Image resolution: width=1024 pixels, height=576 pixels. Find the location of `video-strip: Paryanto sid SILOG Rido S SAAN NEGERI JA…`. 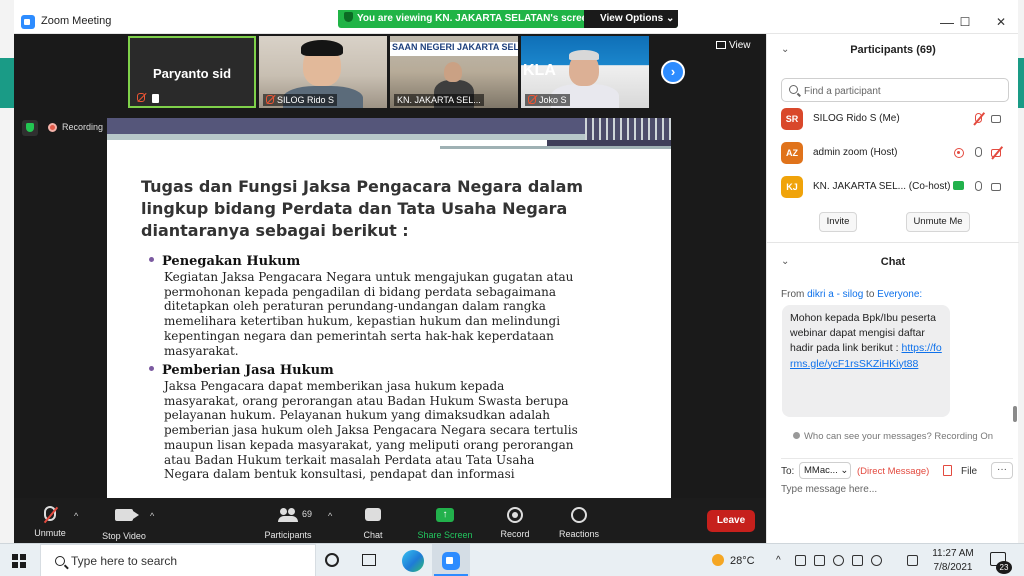

video-strip: Paryanto sid SILOG Rido S SAAN NEGERI JA… is located at coordinates (390, 73).